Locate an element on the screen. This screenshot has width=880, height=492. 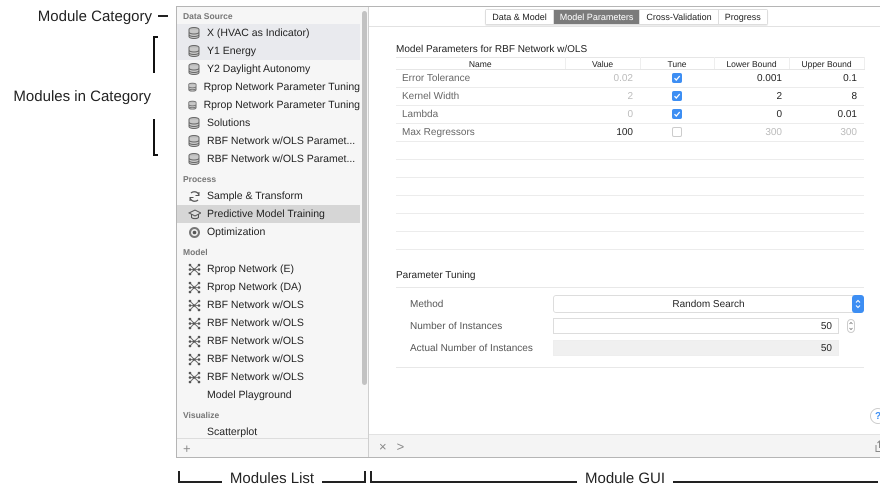
table-cell: Error Tolerance is located at coordinates (480, 79).